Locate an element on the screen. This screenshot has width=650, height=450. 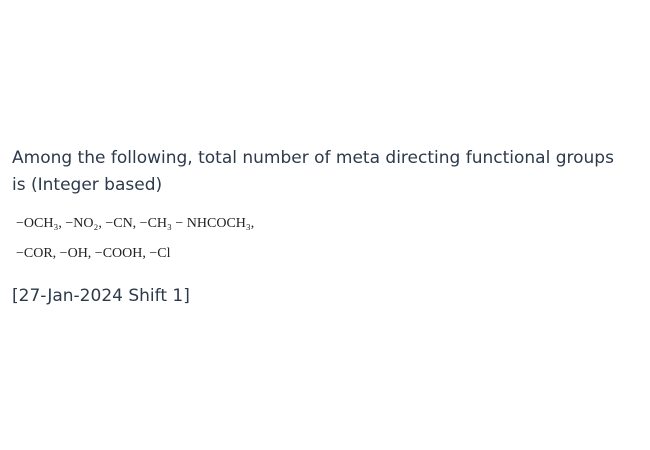
functional-groups-line-1: −OCH₃, −NO₂, −CN, −CH₃ − NHCOCH₃, is located at coordinates (135, 223).